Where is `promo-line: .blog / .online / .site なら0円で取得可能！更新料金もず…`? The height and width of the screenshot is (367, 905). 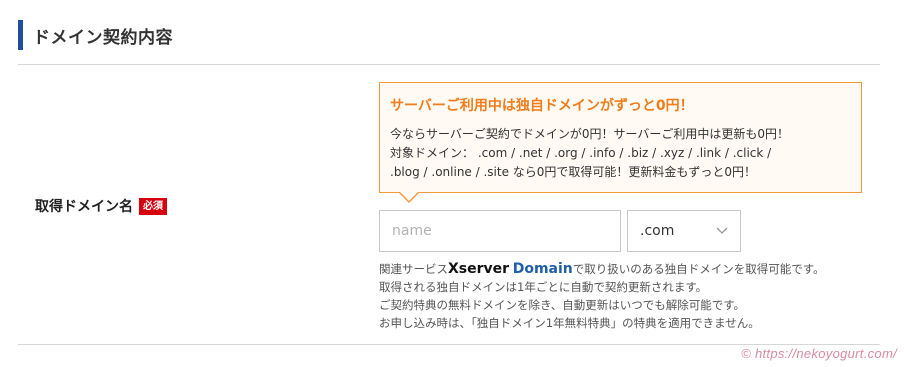 promo-line: .blog / .online / .site なら0円で取得可能！更新料金もず… is located at coordinates (573, 172).